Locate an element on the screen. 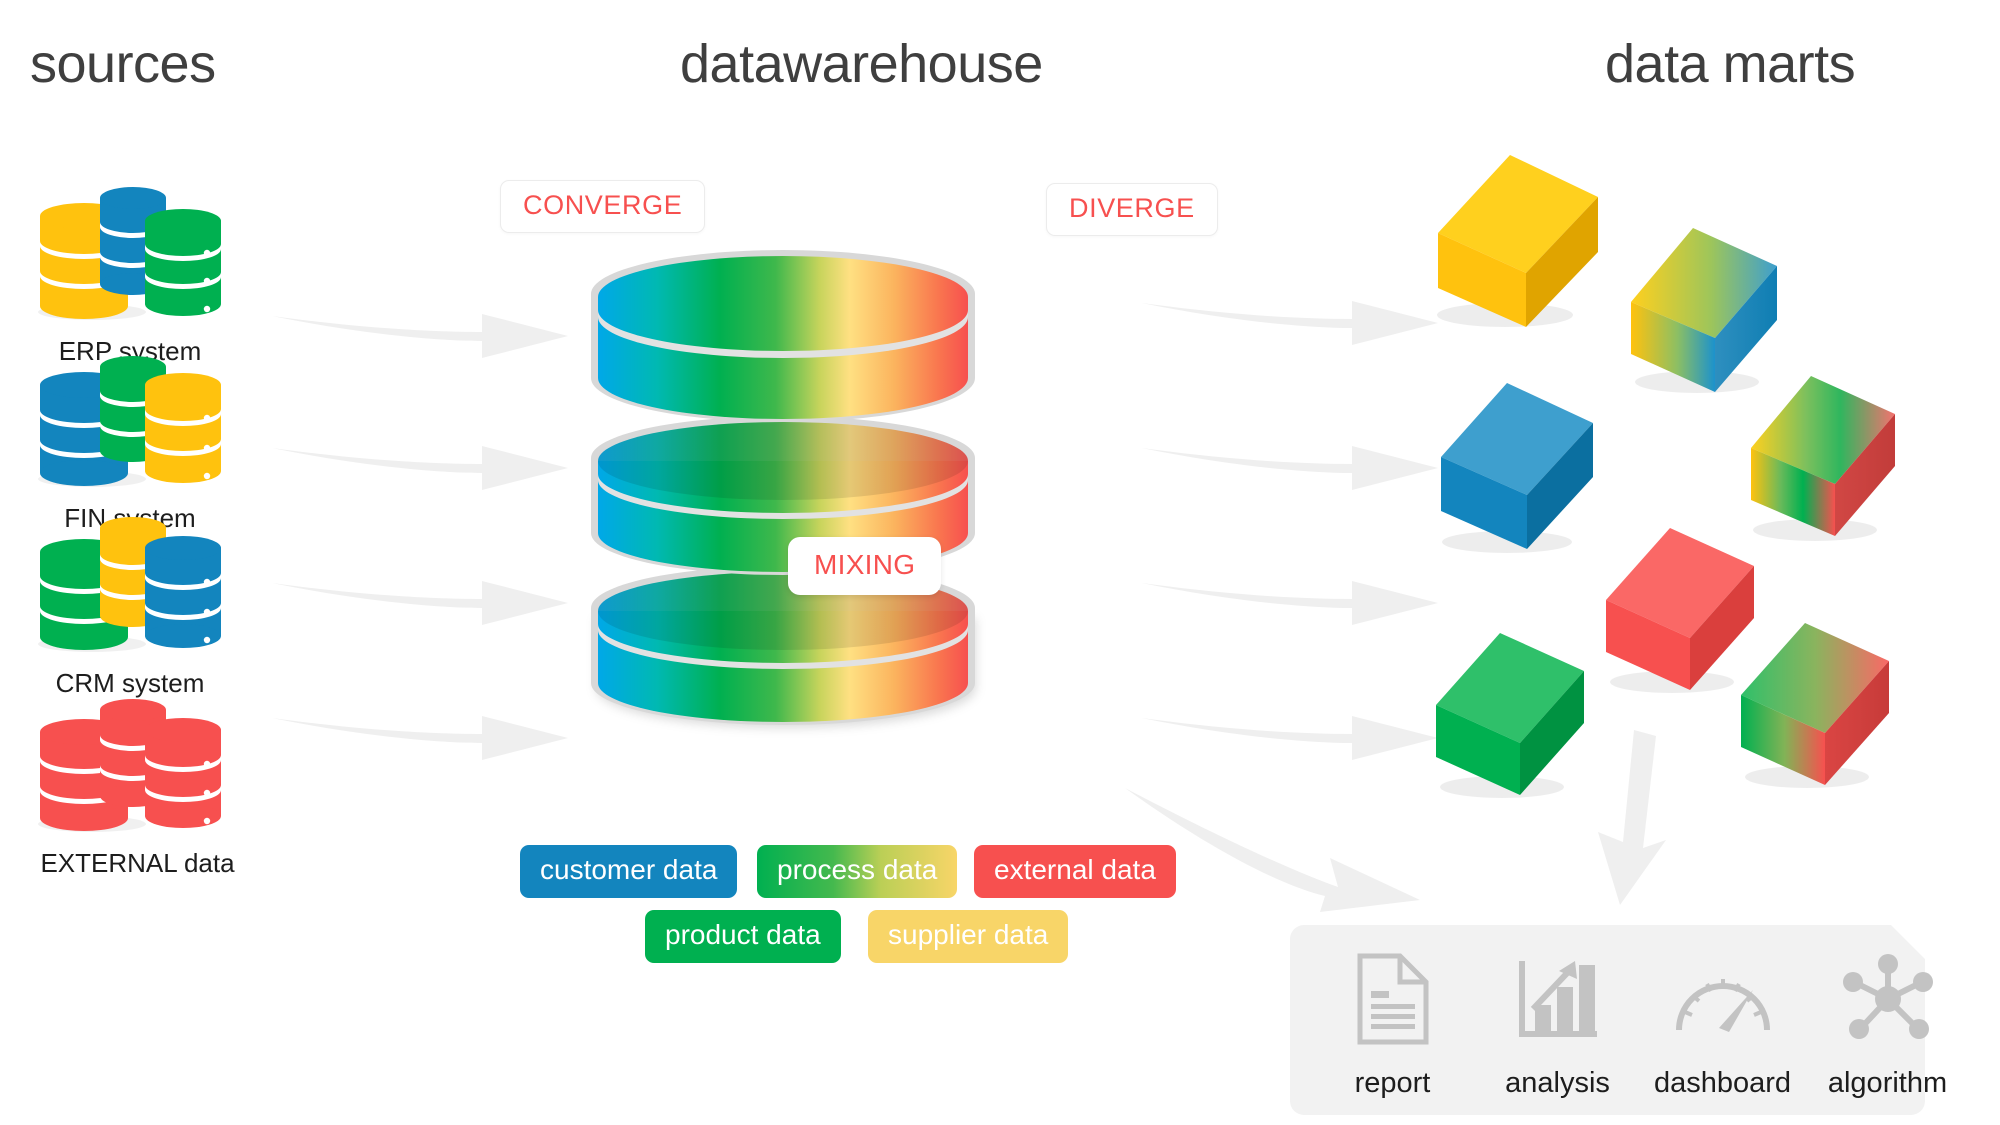 Image resolution: width=2000 pixels, height=1125 pixels. output-label-dashboard: dashboard is located at coordinates (1722, 1083).